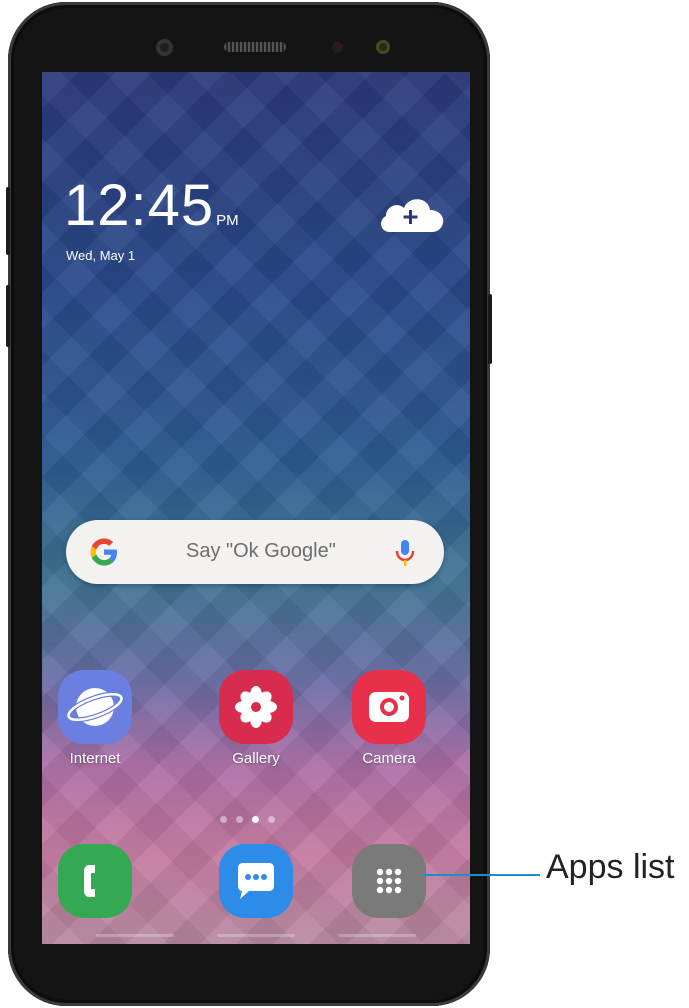 This screenshot has height=1008, width=689. I want to click on app-gallery: Gallery, so click(256, 718).